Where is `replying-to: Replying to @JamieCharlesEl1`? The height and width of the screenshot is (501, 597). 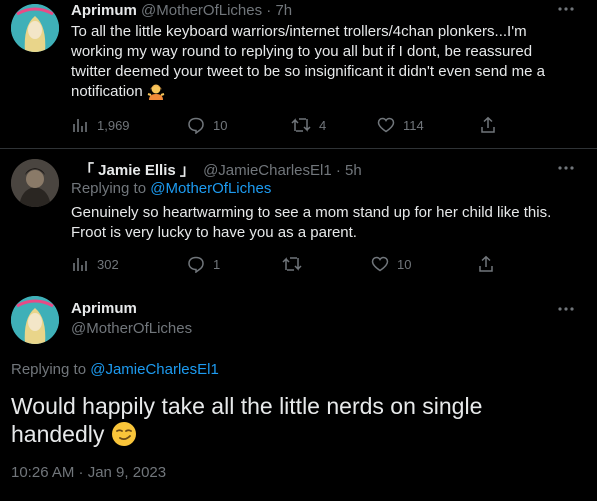 replying-to: Replying to @JamieCharlesEl1 is located at coordinates (115, 369).